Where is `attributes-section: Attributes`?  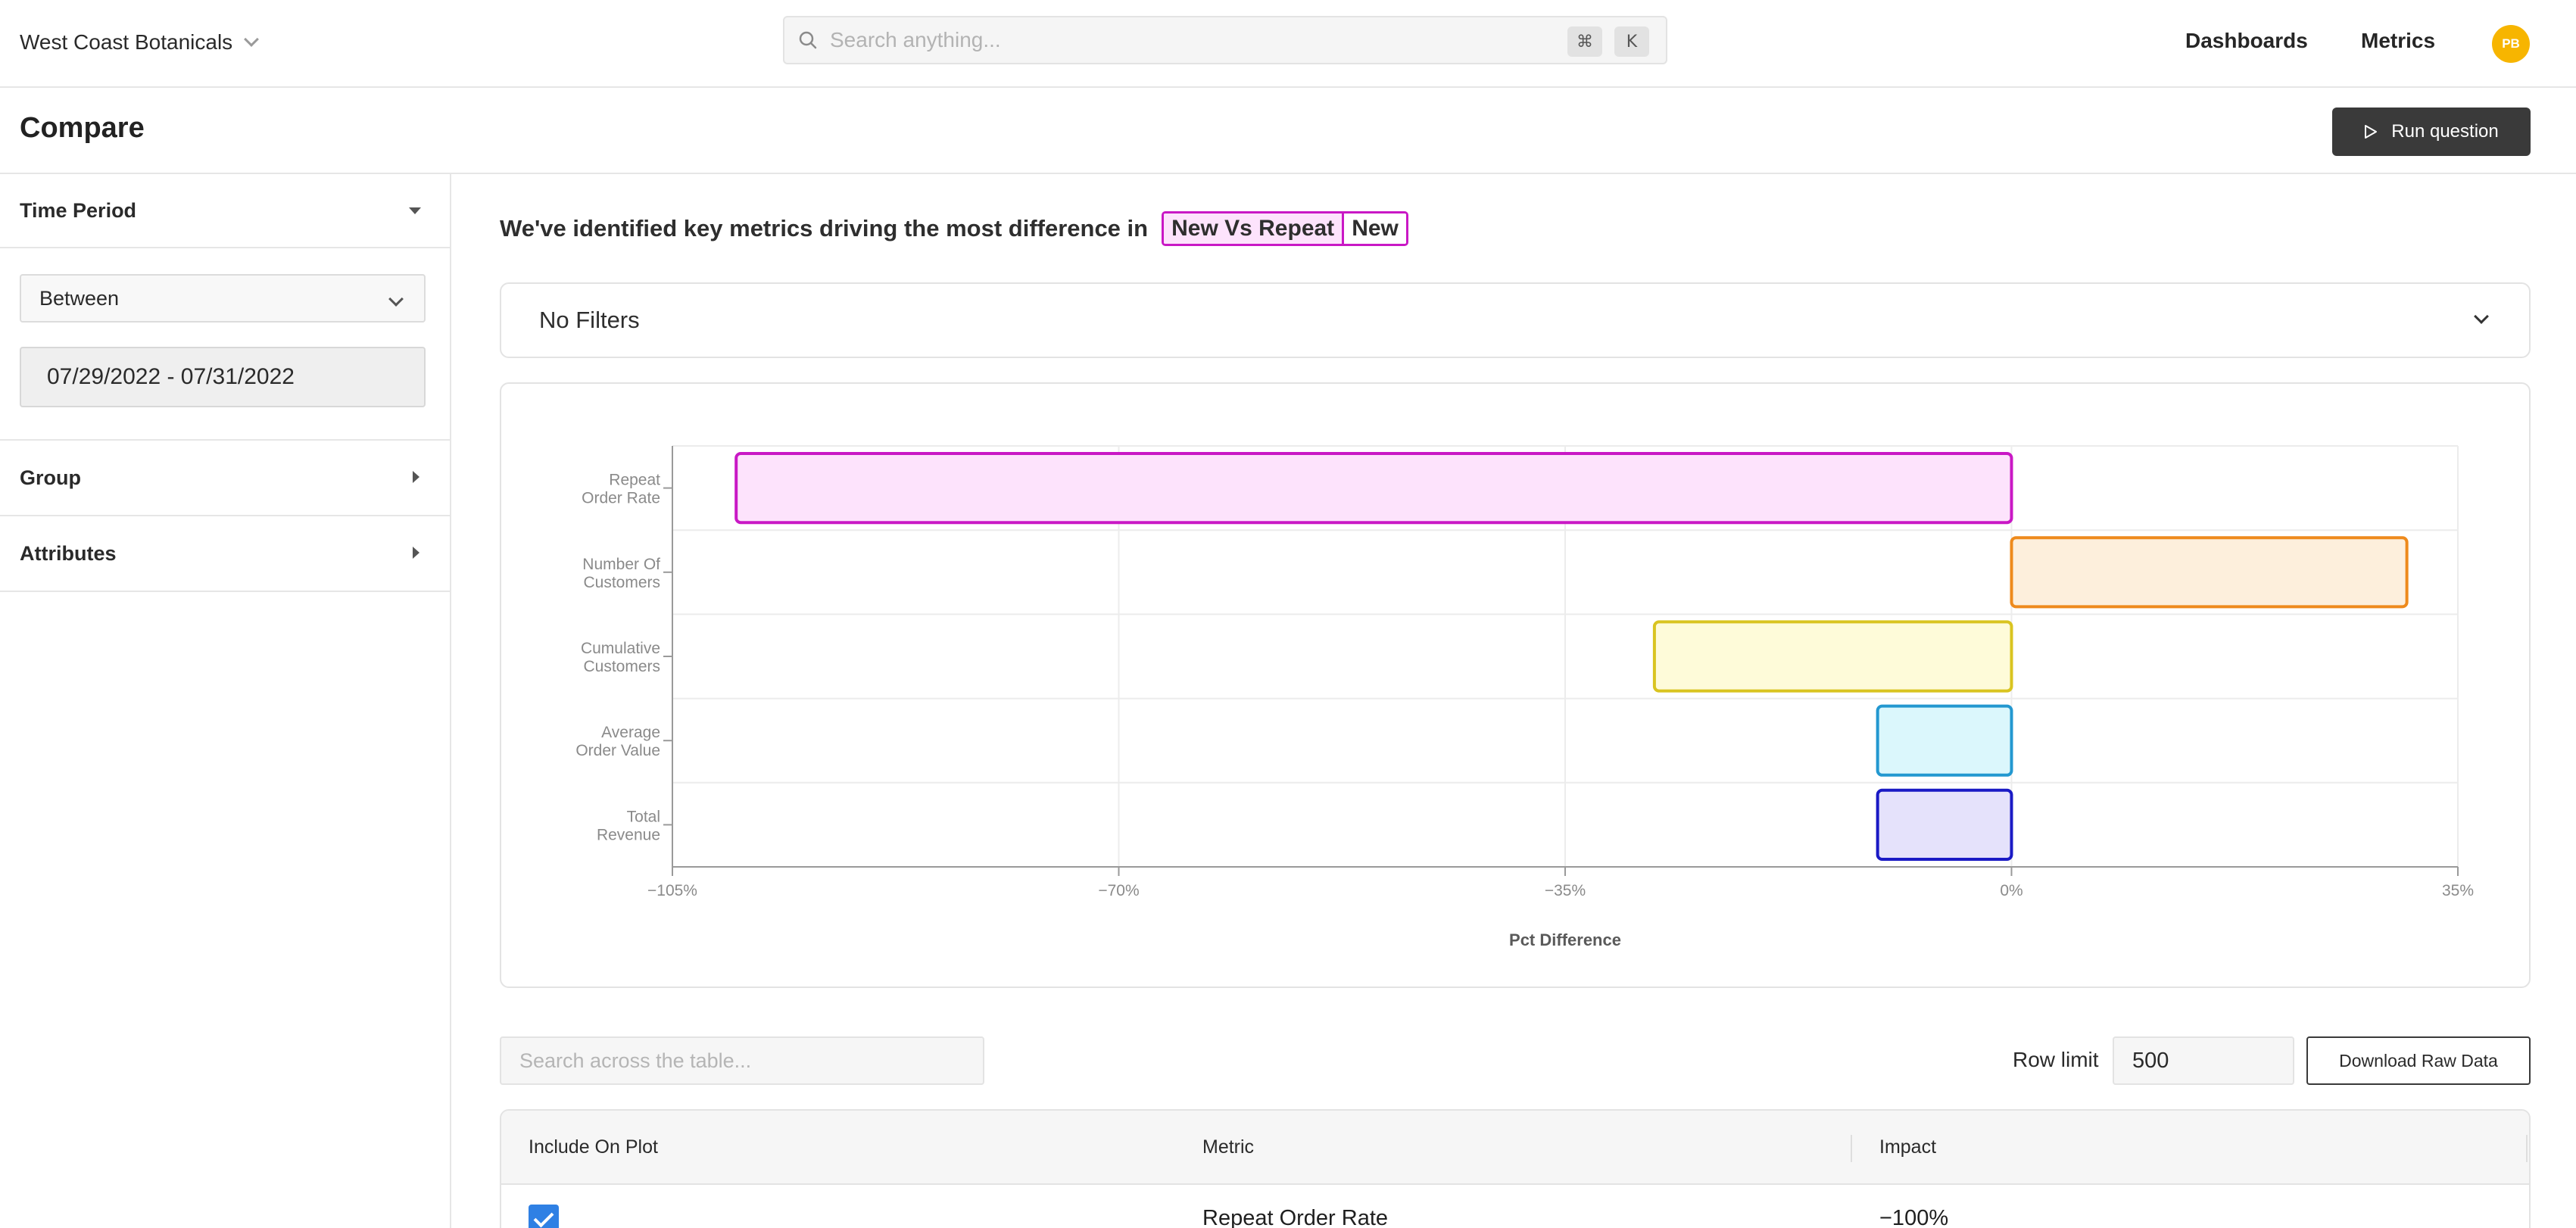 attributes-section: Attributes is located at coordinates (225, 554).